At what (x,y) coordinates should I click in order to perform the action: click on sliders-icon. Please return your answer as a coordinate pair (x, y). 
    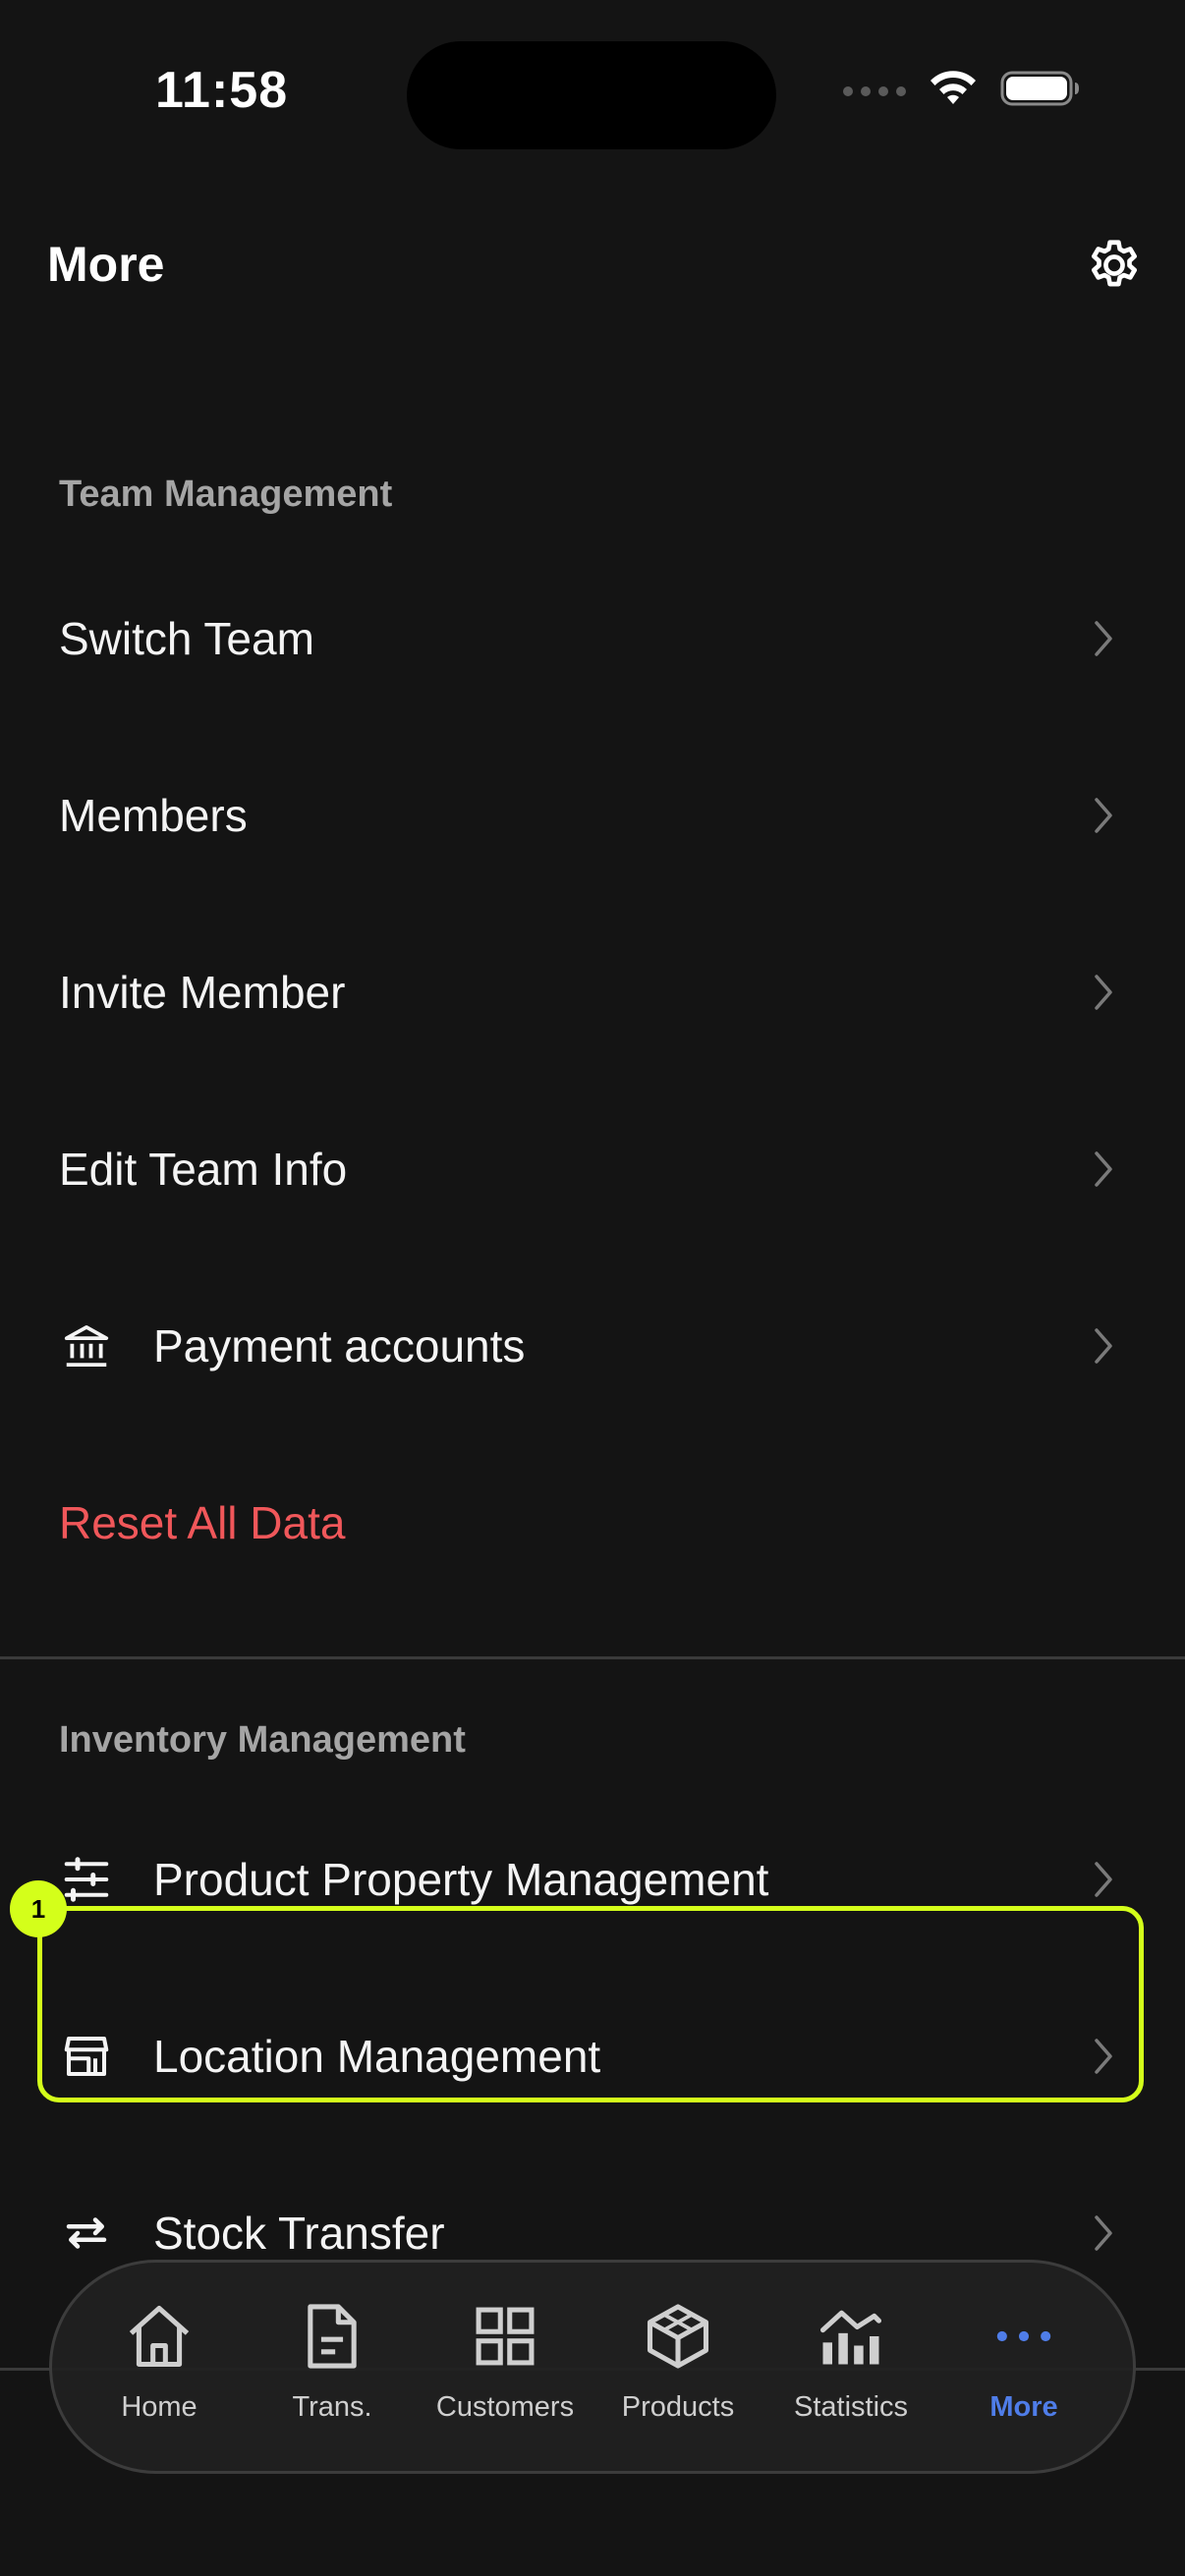
    Looking at the image, I should click on (87, 1879).